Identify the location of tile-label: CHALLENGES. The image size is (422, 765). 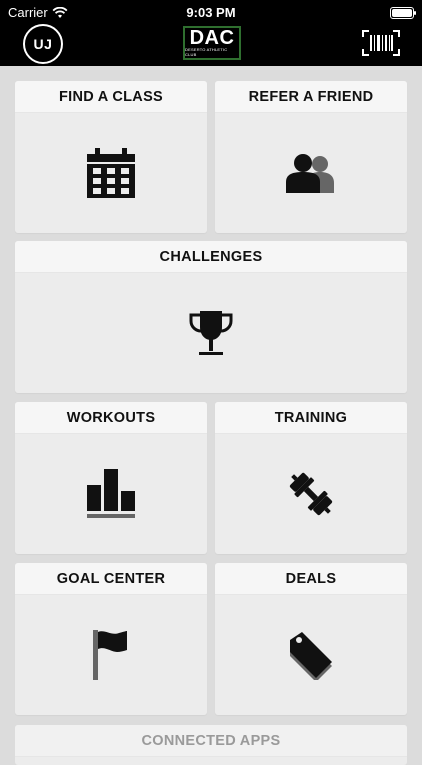
(211, 257).